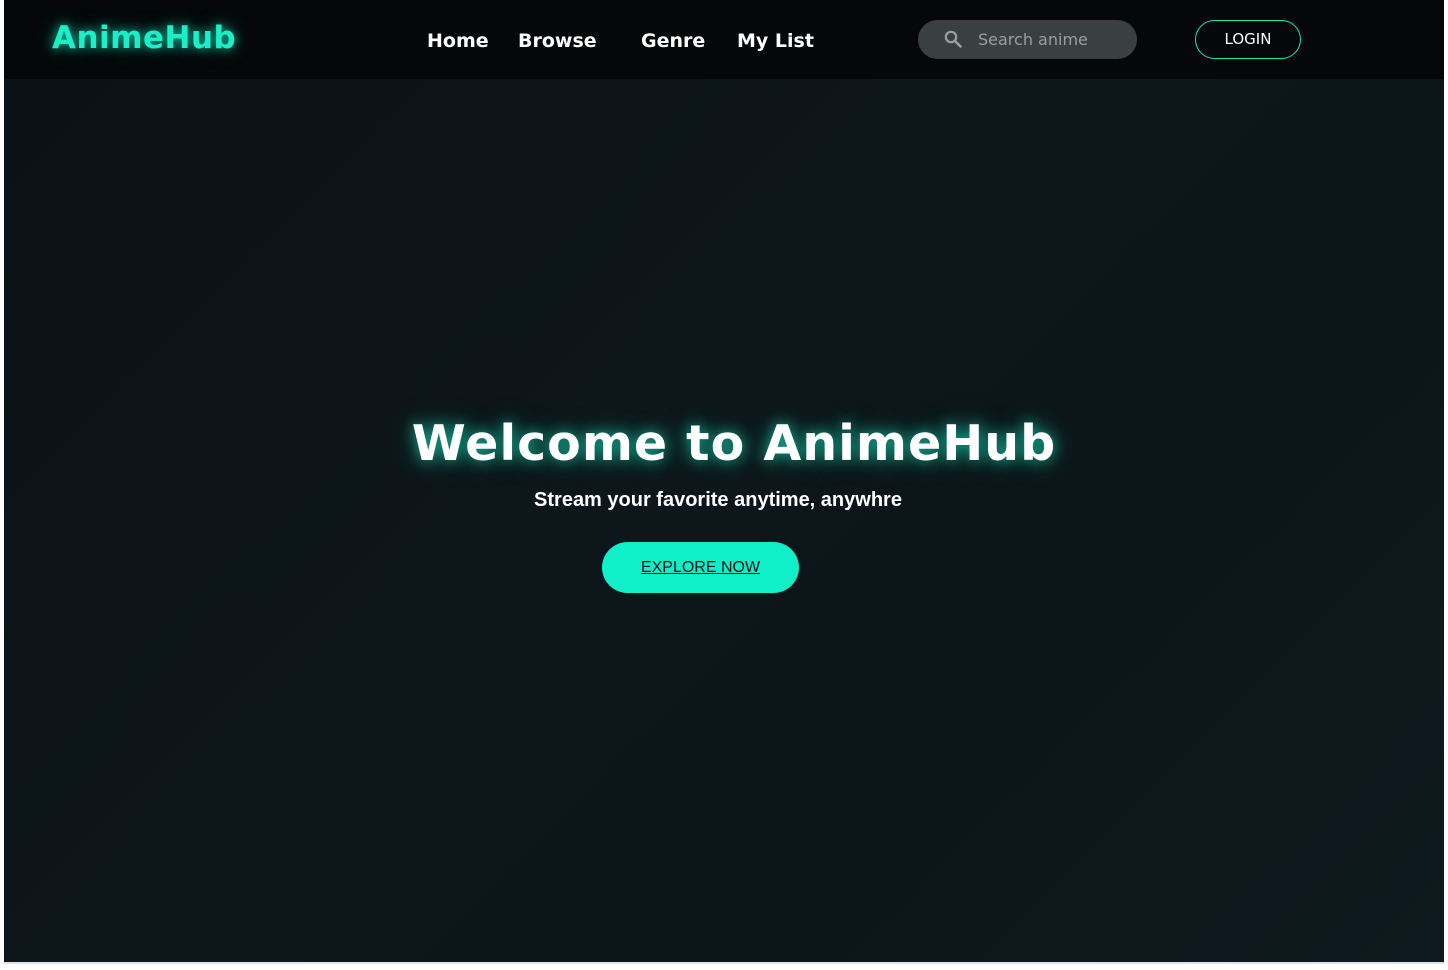  What do you see at coordinates (700, 567) in the screenshot?
I see `explore-now-button: EXPLORE NOW` at bounding box center [700, 567].